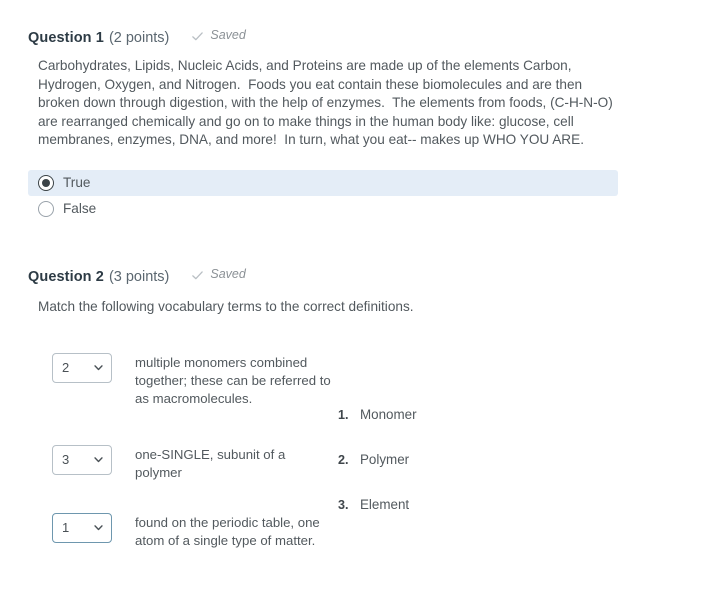 The image size is (702, 598). I want to click on term-number: 3., so click(343, 504).